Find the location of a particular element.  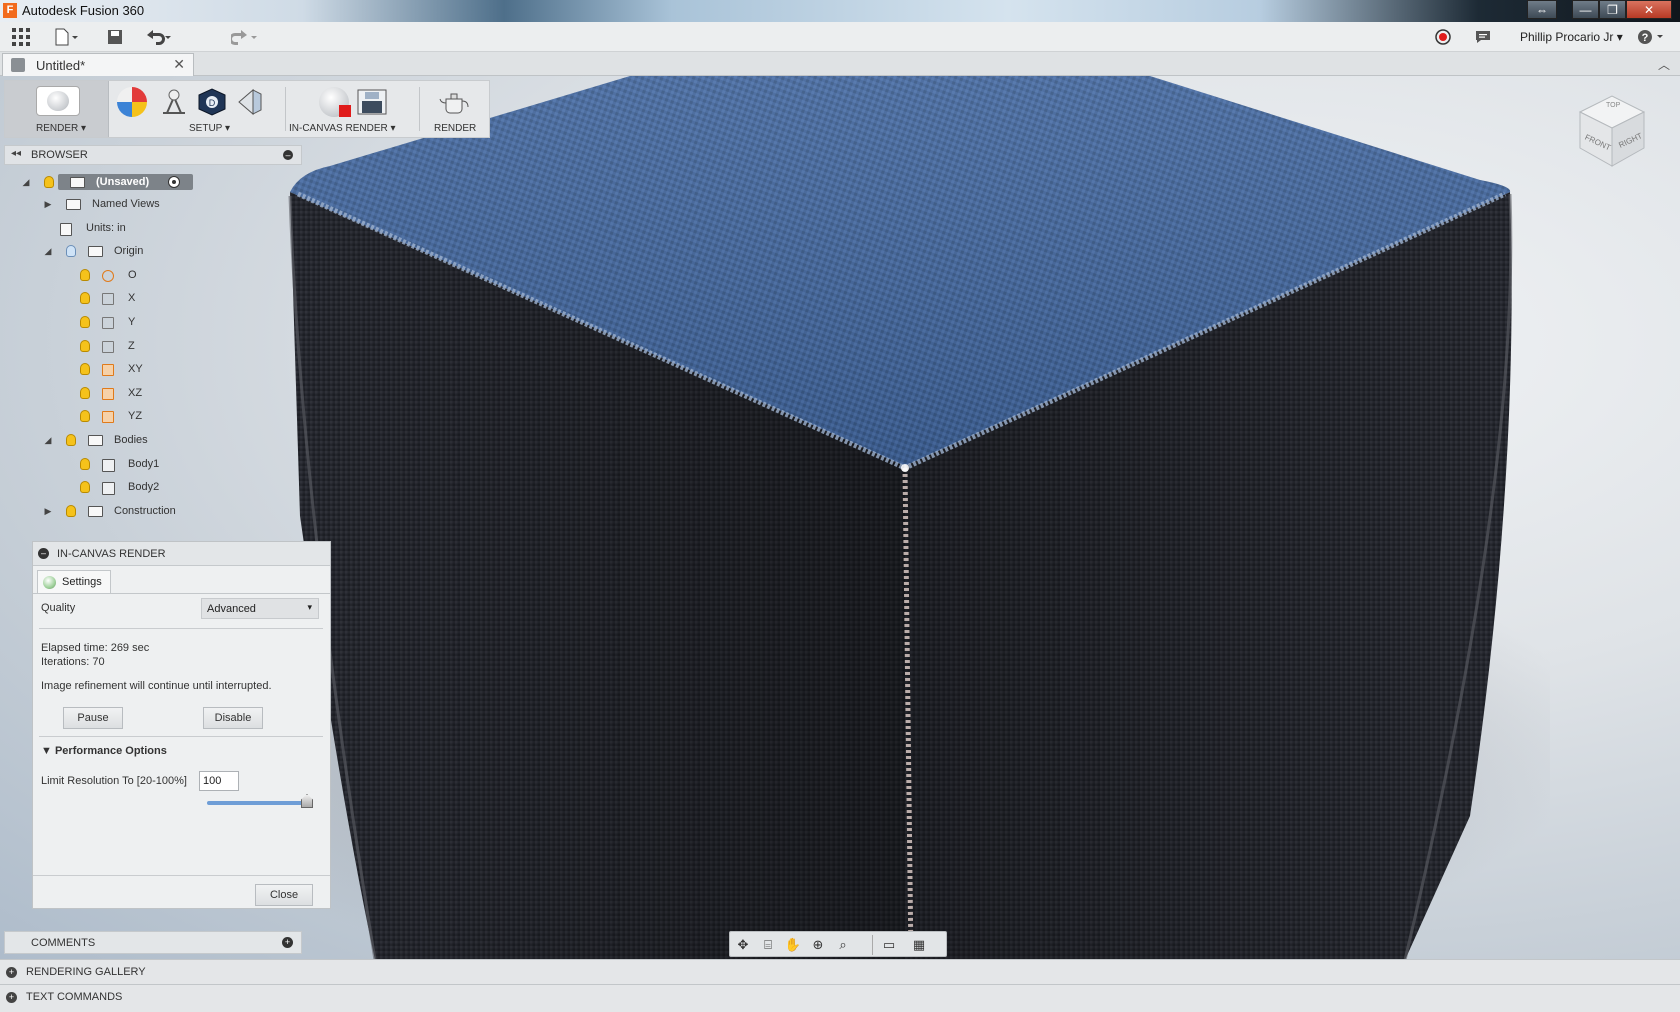

browser-item-origin: ◢ Origin is located at coordinates (148, 251).